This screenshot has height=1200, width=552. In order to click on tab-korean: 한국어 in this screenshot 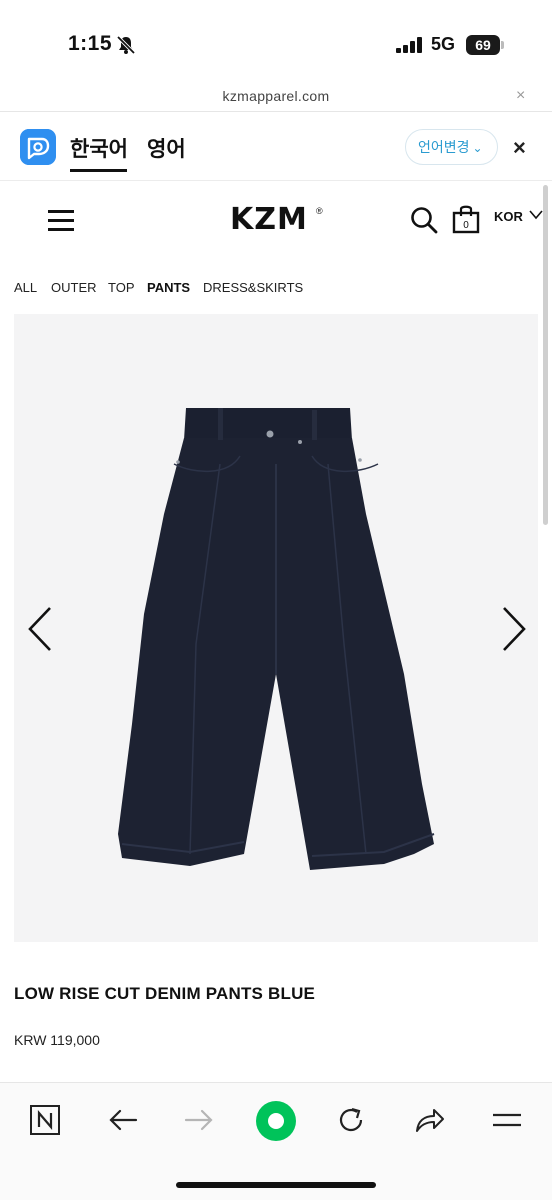, I will do `click(99, 148)`.